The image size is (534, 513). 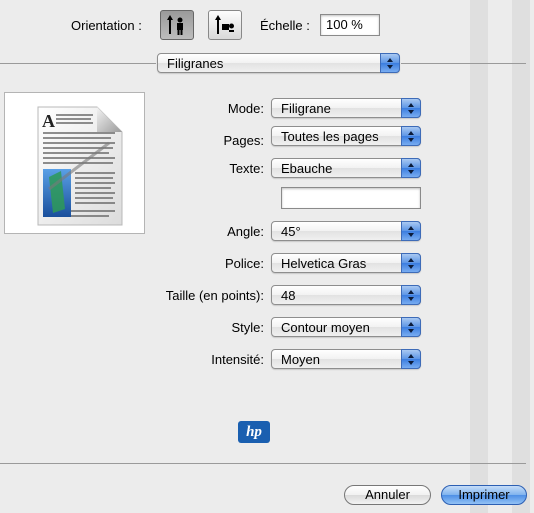 I want to click on font-popup: Helvetica Gras, so click(x=346, y=263).